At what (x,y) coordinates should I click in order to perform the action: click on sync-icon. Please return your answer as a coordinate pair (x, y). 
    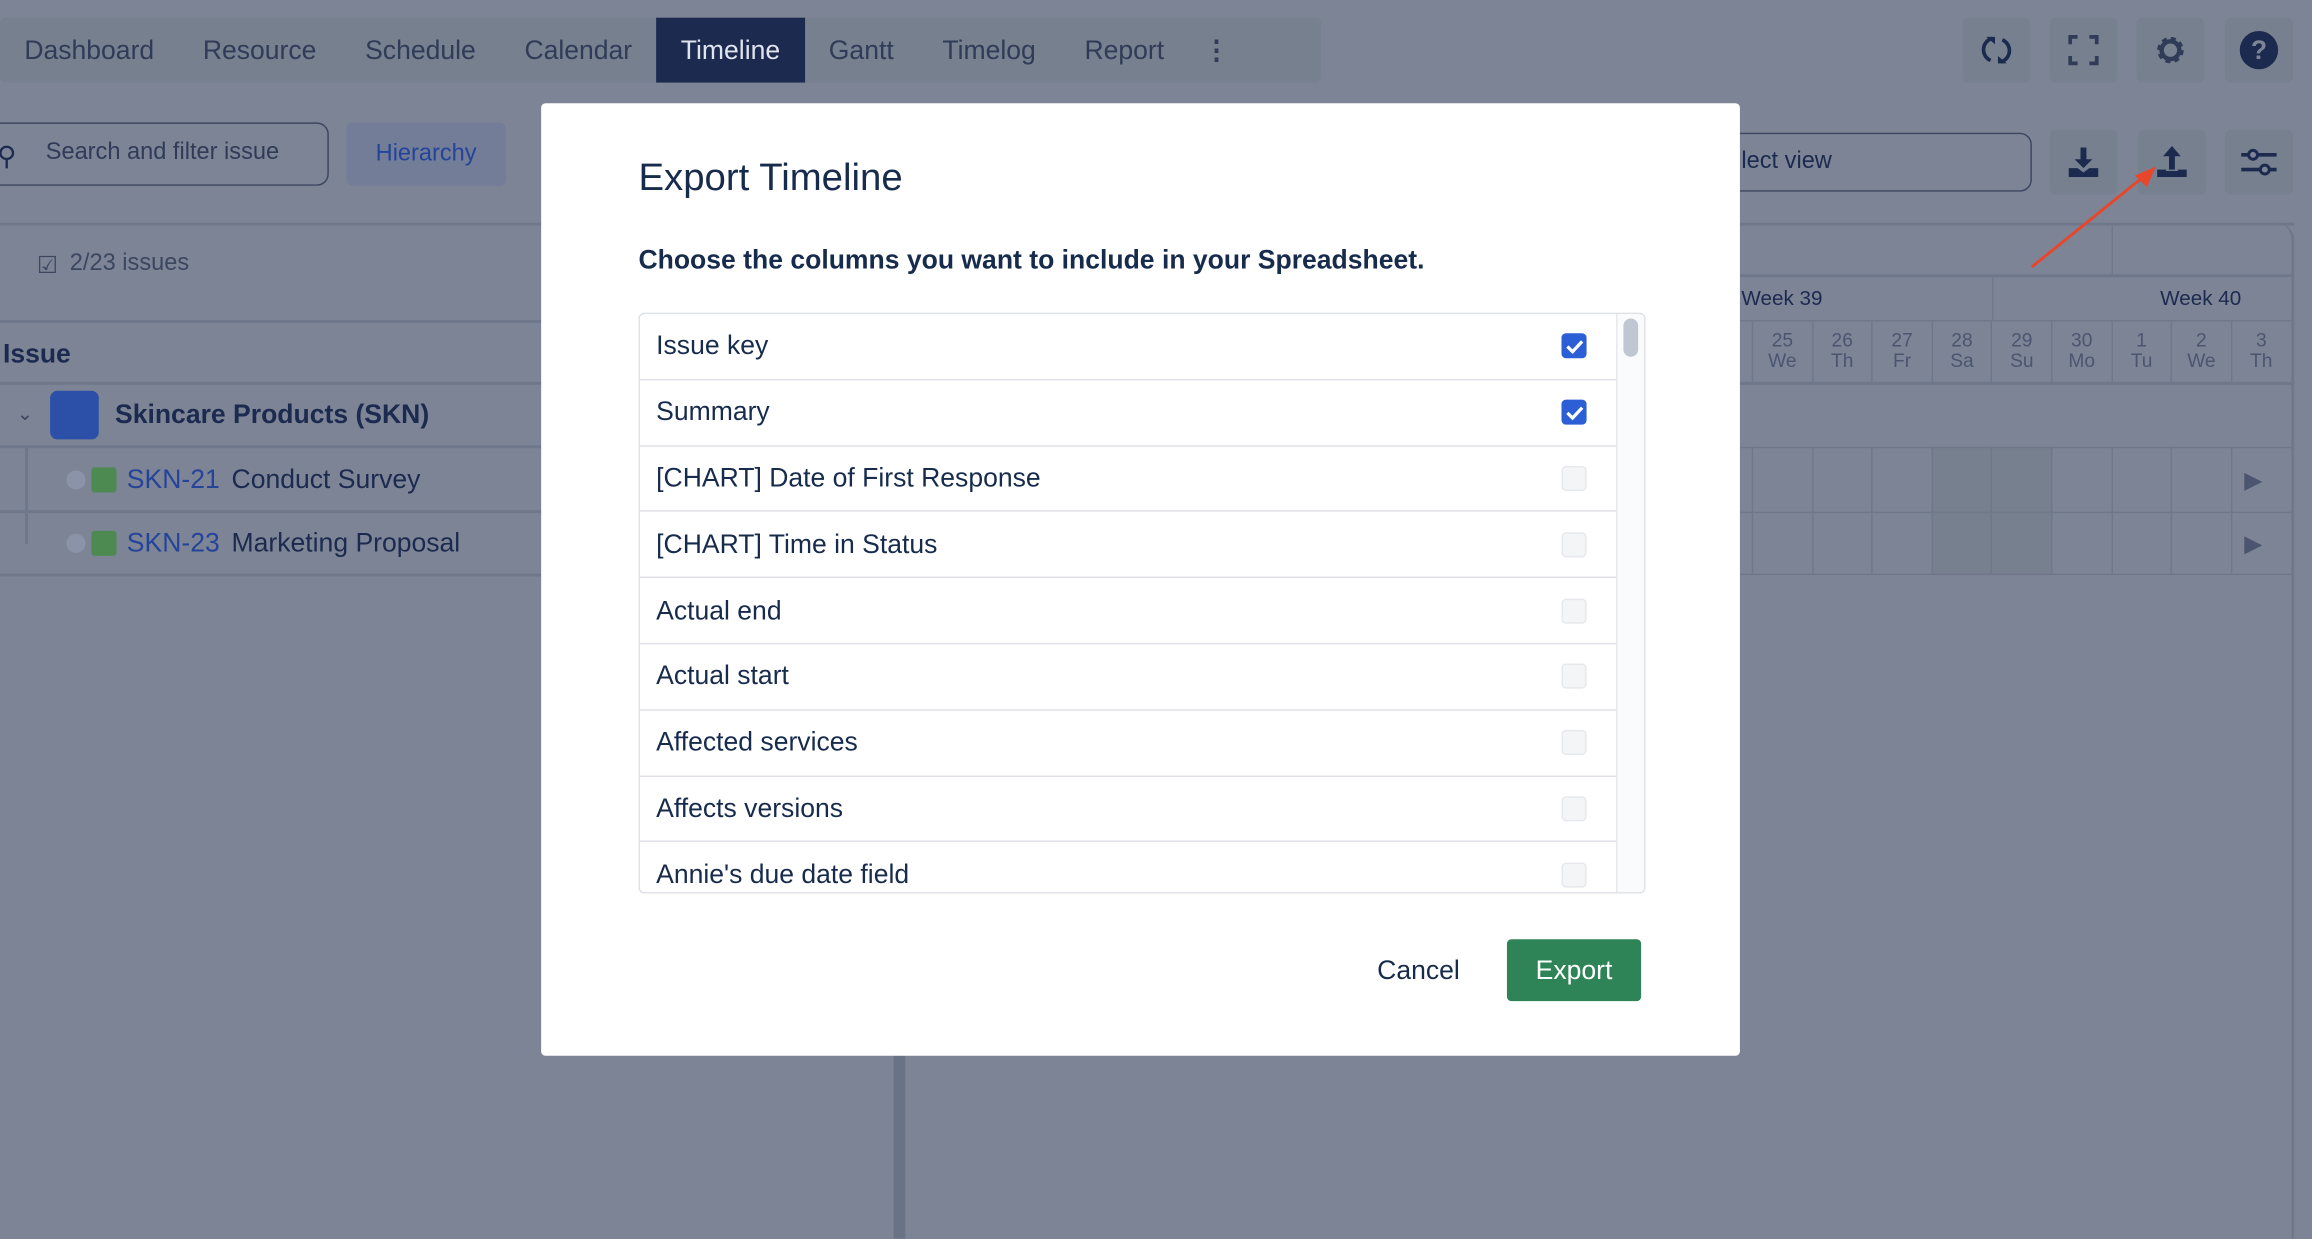
    Looking at the image, I should click on (1996, 50).